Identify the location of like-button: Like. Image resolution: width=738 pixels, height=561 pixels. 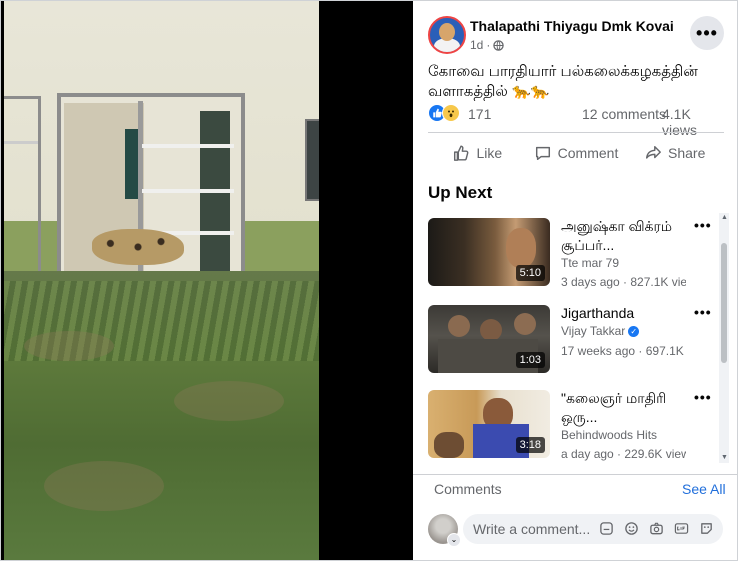
(477, 153).